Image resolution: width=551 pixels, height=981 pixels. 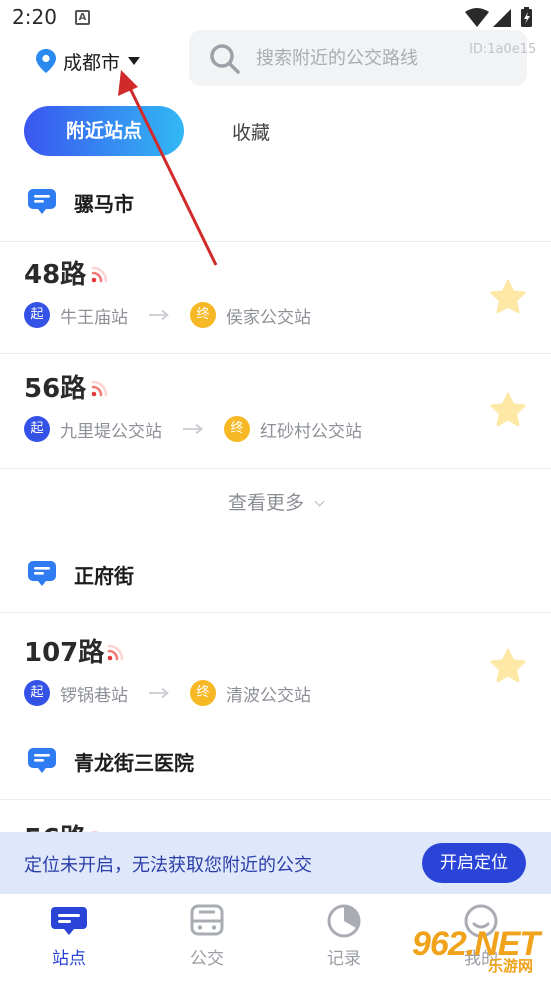 I want to click on route-item: 107路 起 锣锅巷站 终 清波公交站, so click(x=275, y=677).